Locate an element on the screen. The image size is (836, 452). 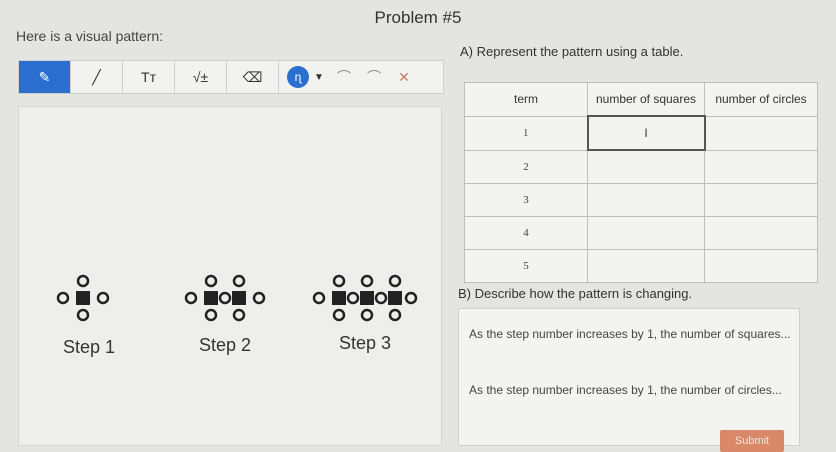
term-cell: 4 is located at coordinates (526, 233).